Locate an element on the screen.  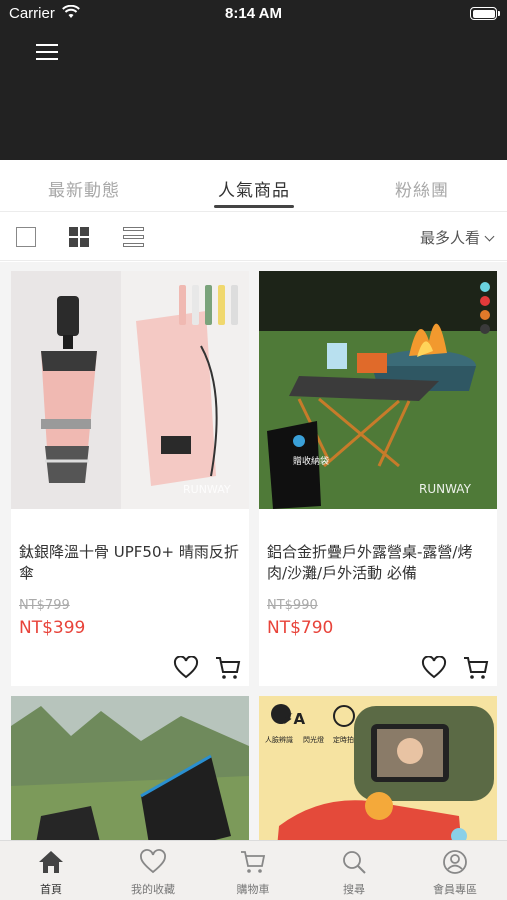
chevron-down-icon is located at coordinates (489, 236).